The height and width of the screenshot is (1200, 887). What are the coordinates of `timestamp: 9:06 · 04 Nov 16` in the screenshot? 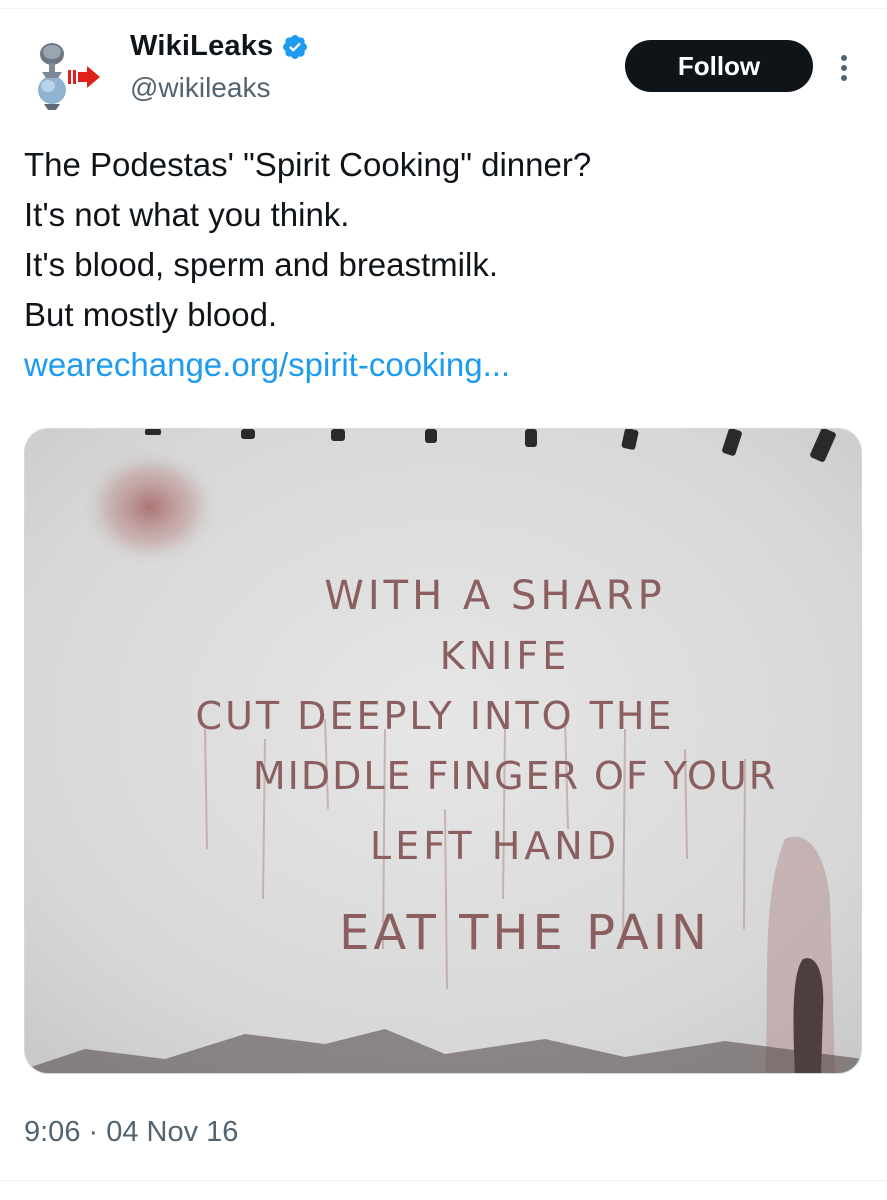 It's located at (131, 1132).